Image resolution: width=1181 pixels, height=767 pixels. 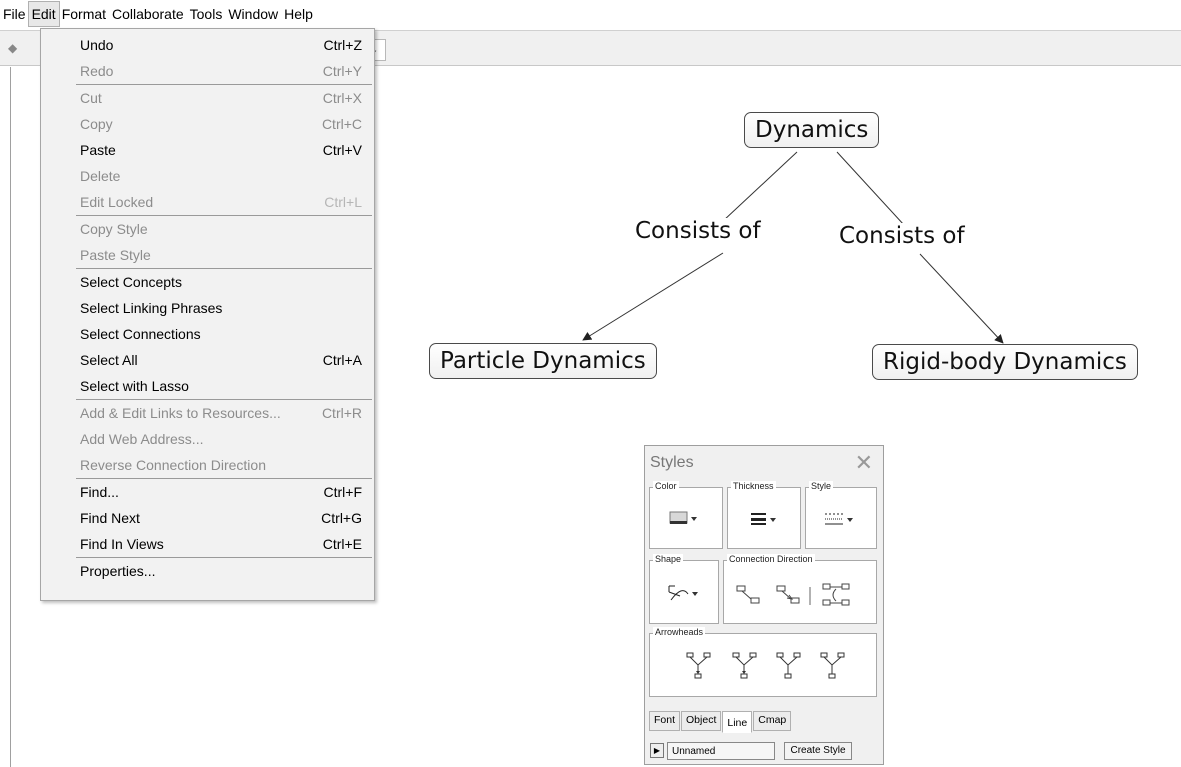 What do you see at coordinates (749, 596) in the screenshot?
I see `direction-forward-icon` at bounding box center [749, 596].